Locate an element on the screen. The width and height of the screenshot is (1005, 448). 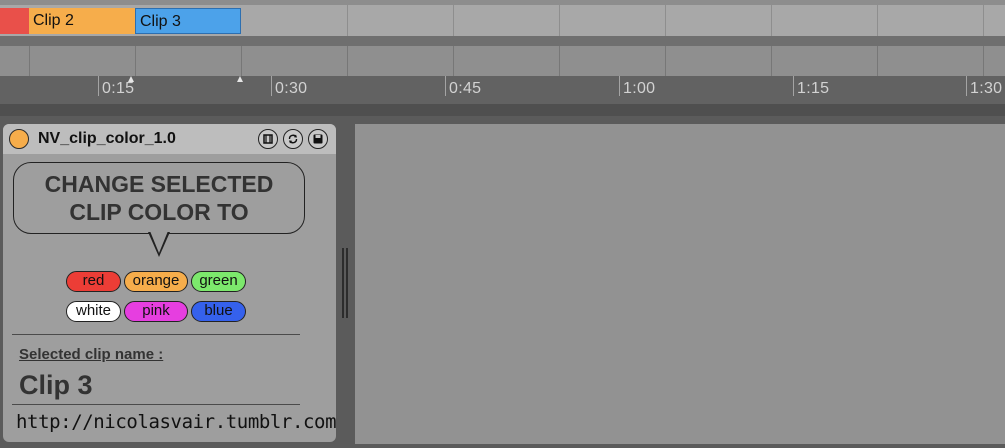
selected-clip-label: Selected clip name : is located at coordinates (91, 354).